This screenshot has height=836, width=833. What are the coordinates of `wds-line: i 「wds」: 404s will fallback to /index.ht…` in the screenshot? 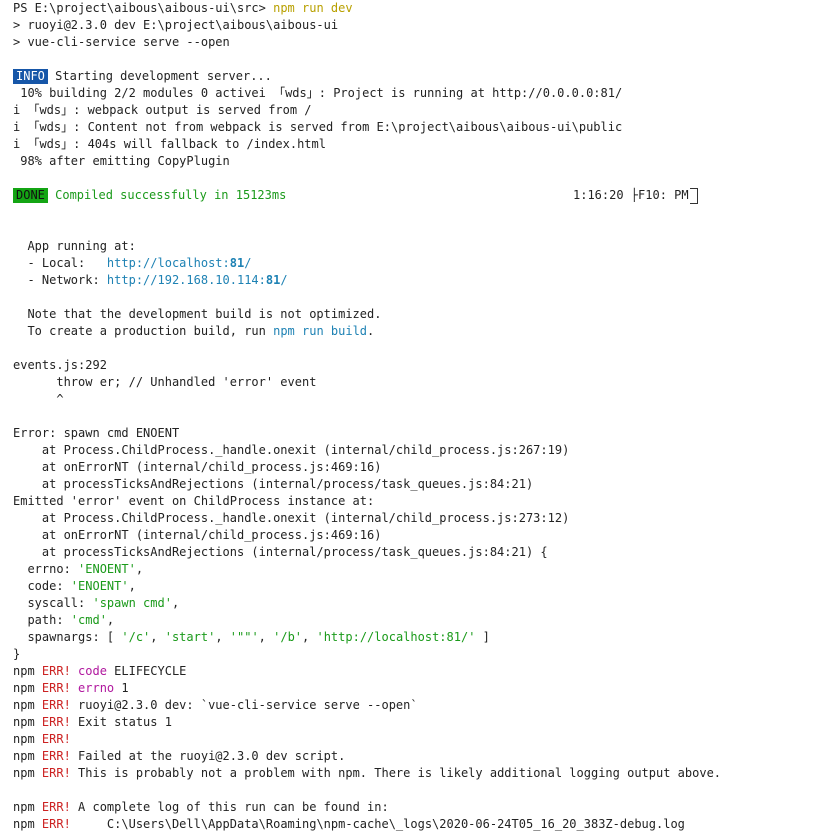 It's located at (169, 144).